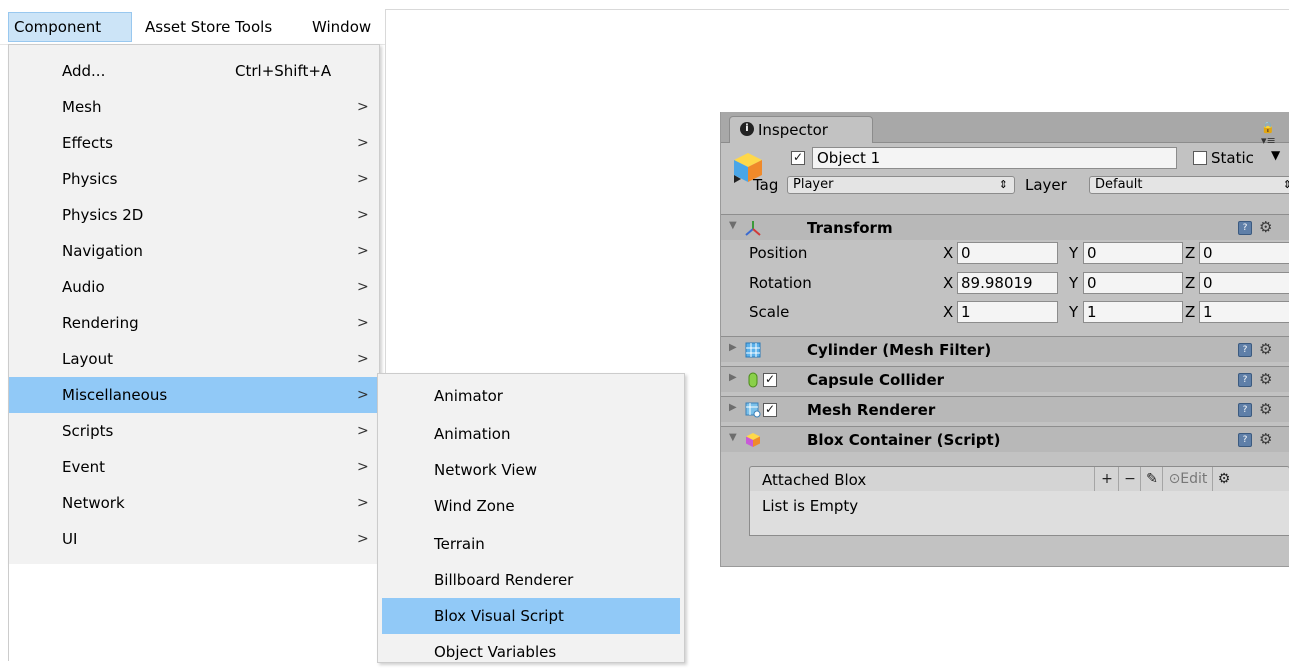 The height and width of the screenshot is (670, 1289). What do you see at coordinates (810, 506) in the screenshot?
I see `empty-list-text: List is Empty` at bounding box center [810, 506].